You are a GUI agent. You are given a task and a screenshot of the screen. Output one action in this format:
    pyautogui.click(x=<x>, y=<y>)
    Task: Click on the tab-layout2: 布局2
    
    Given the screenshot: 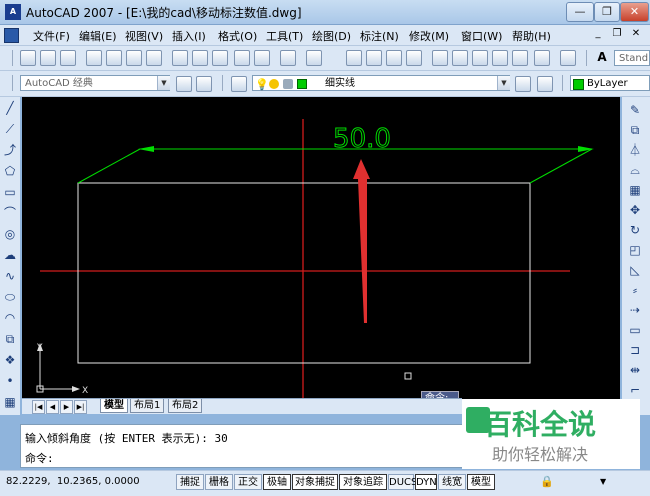 What is the action you would take?
    pyautogui.click(x=185, y=406)
    